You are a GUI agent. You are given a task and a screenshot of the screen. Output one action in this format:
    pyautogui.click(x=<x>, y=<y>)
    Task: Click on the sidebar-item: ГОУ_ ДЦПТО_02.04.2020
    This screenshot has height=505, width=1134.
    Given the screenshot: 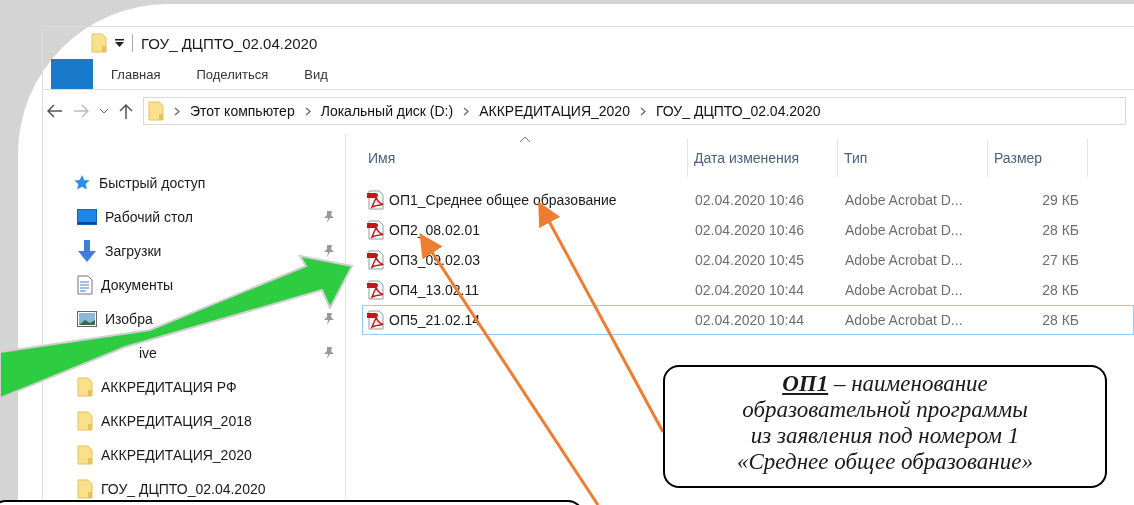 What is the action you would take?
    pyautogui.click(x=183, y=489)
    